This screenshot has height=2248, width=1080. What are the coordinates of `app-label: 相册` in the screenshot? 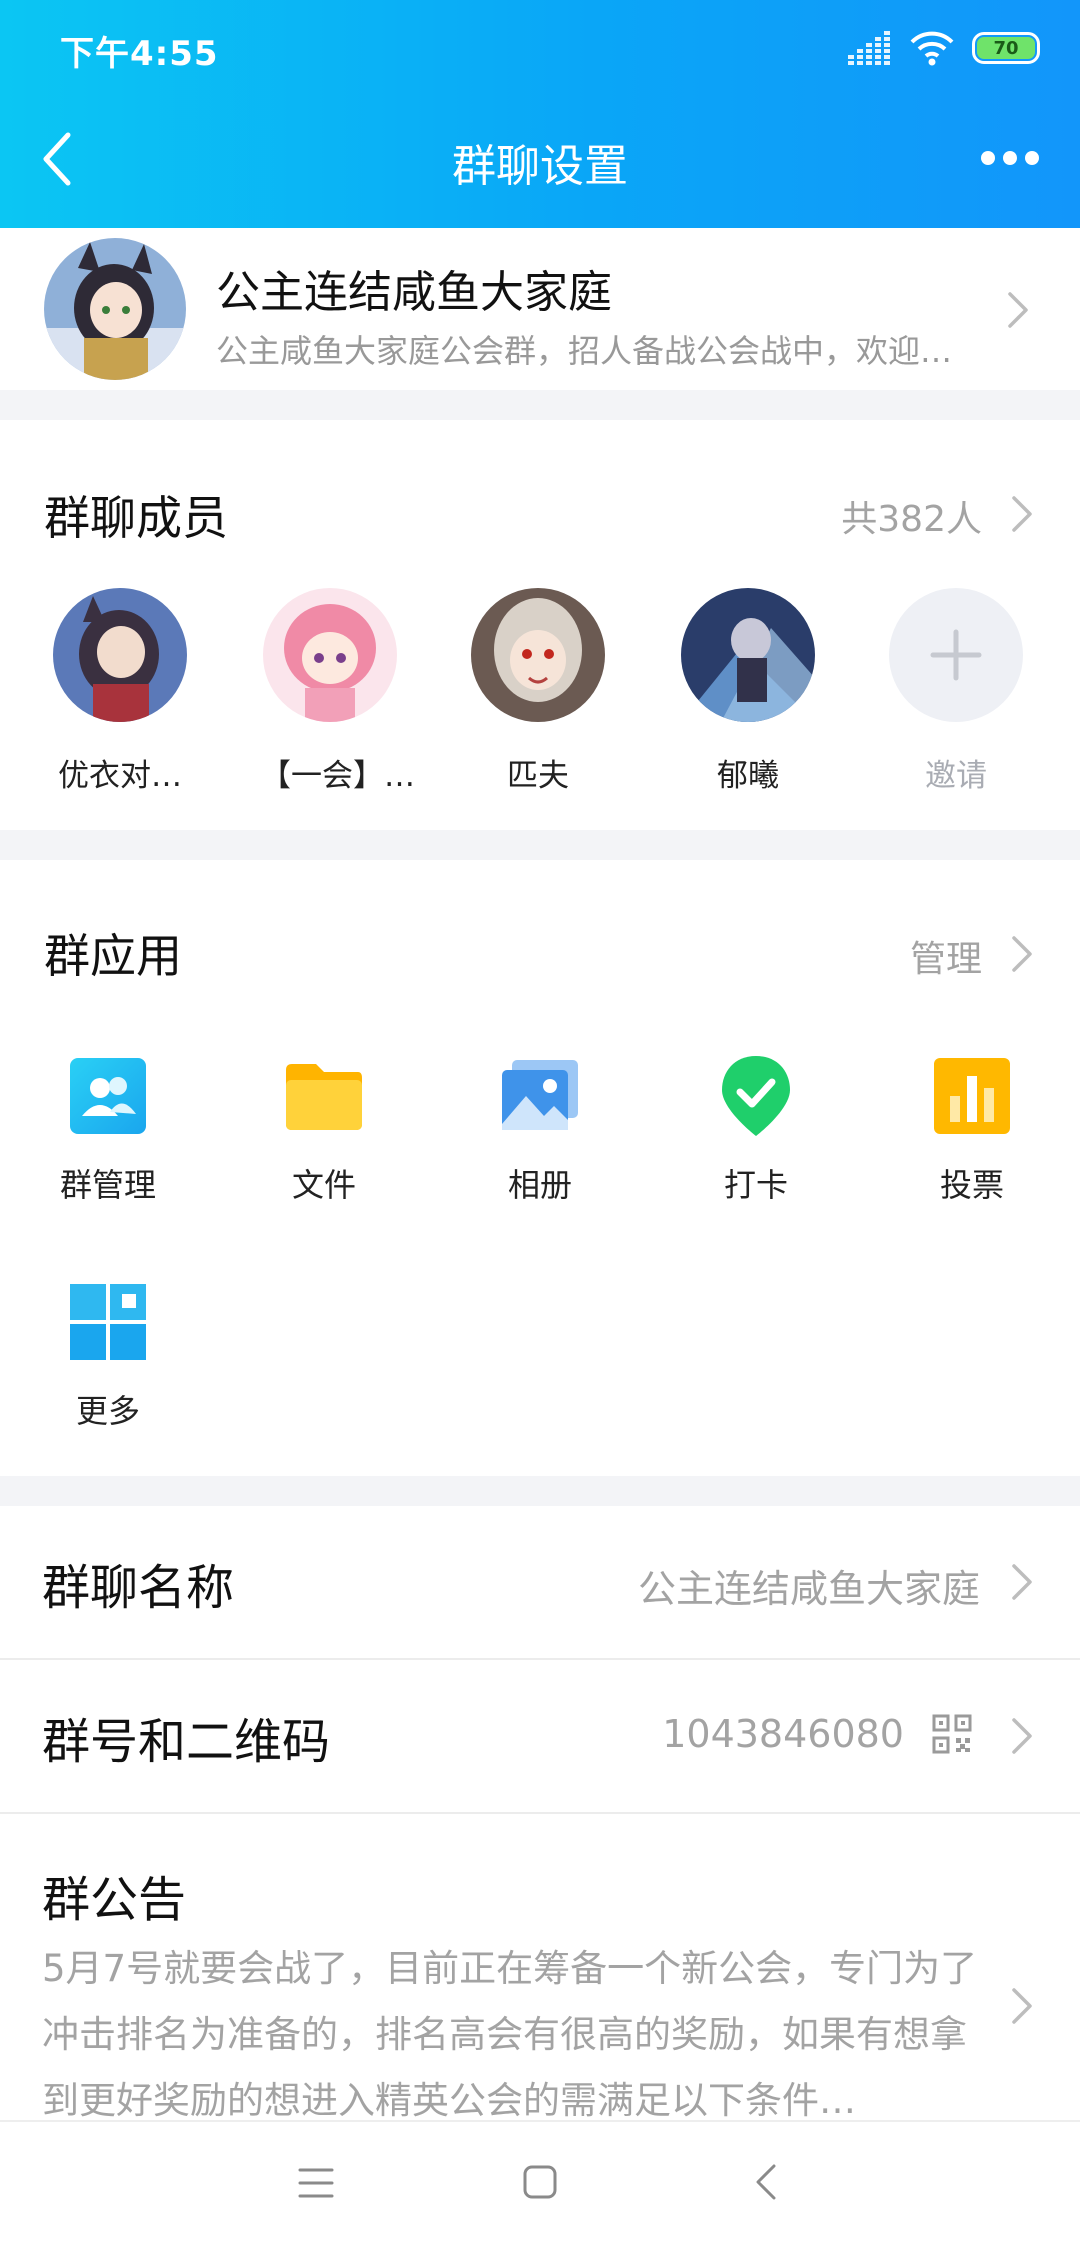 It's located at (539, 1185).